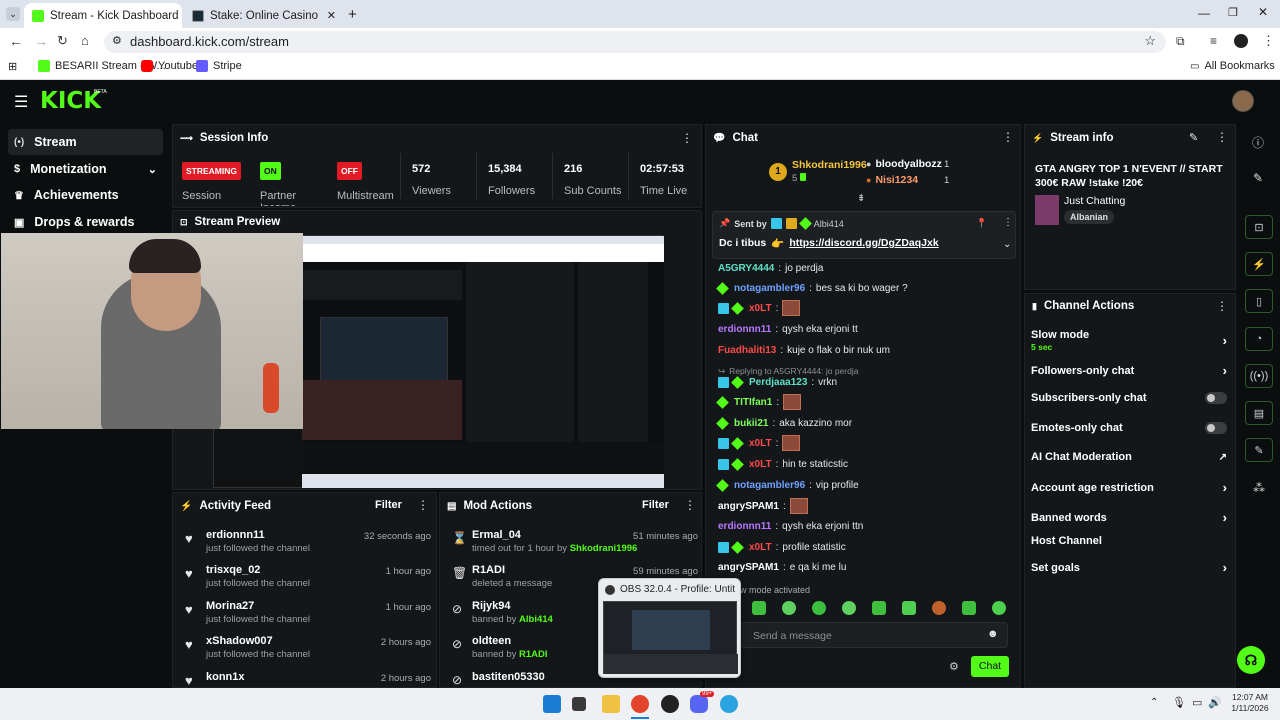 The image size is (1280, 720). Describe the element at coordinates (16, 41) in the screenshot. I see `back-icon: ←` at that location.